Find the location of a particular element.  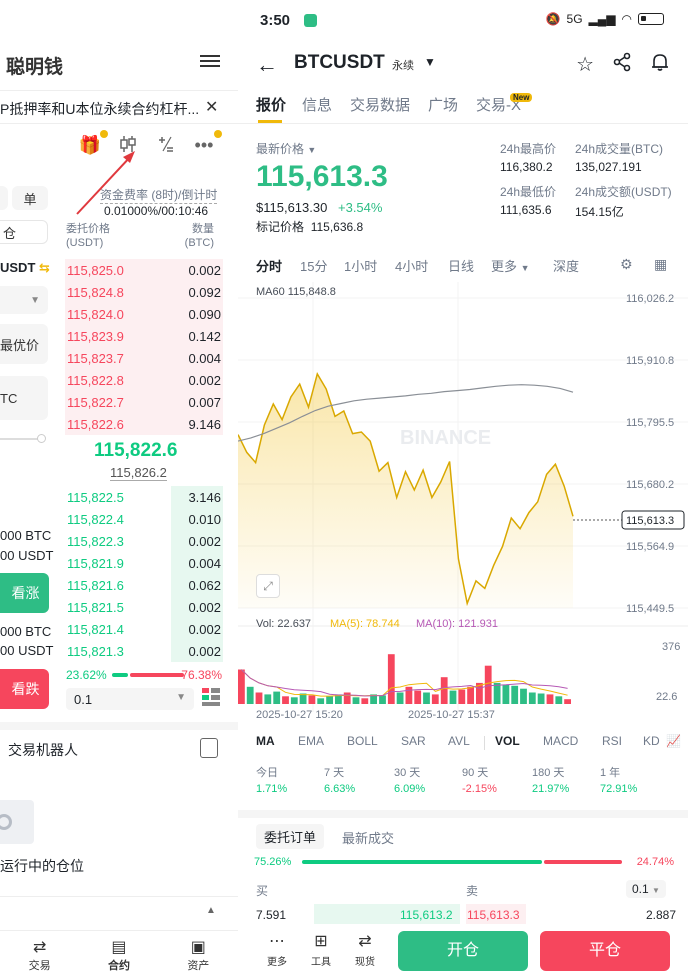

orderbook-layout-icon is located at coordinates (211, 697).